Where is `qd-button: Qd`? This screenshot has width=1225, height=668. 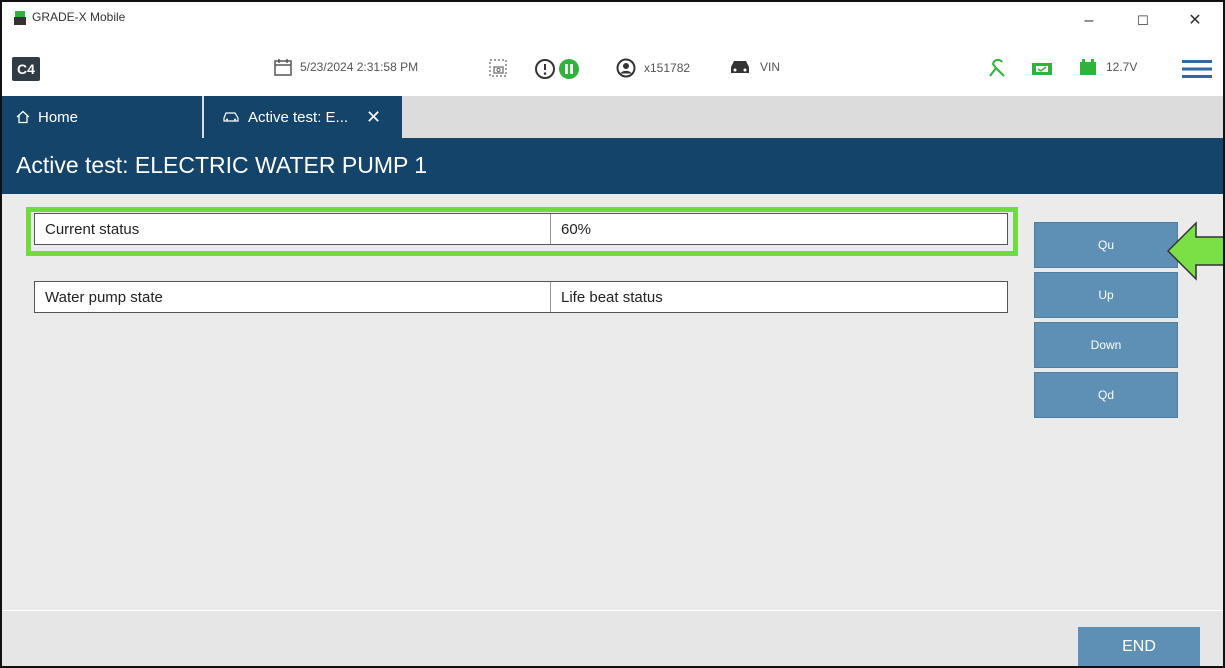 qd-button: Qd is located at coordinates (1106, 395).